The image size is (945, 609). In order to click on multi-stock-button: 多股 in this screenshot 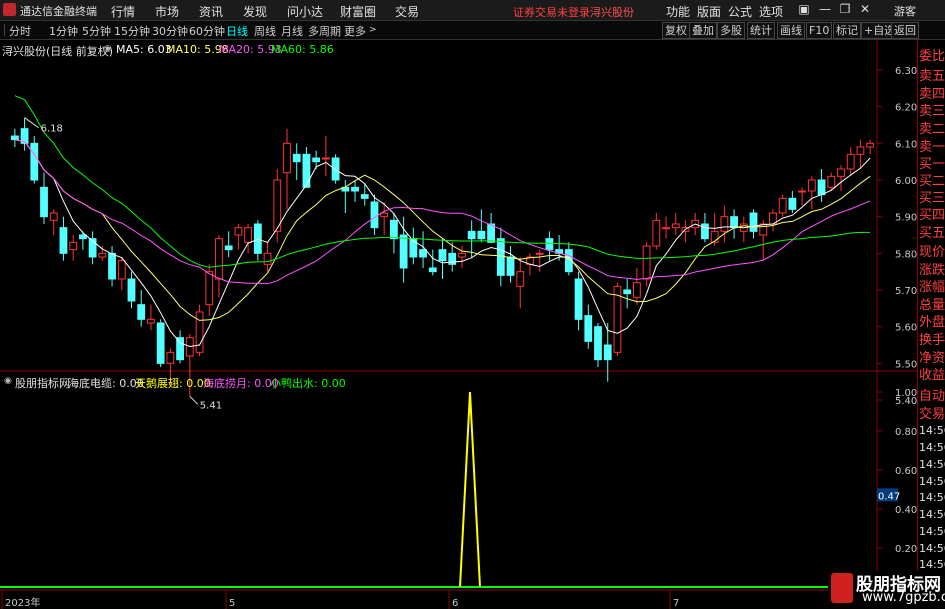, I will do `click(731, 30)`.